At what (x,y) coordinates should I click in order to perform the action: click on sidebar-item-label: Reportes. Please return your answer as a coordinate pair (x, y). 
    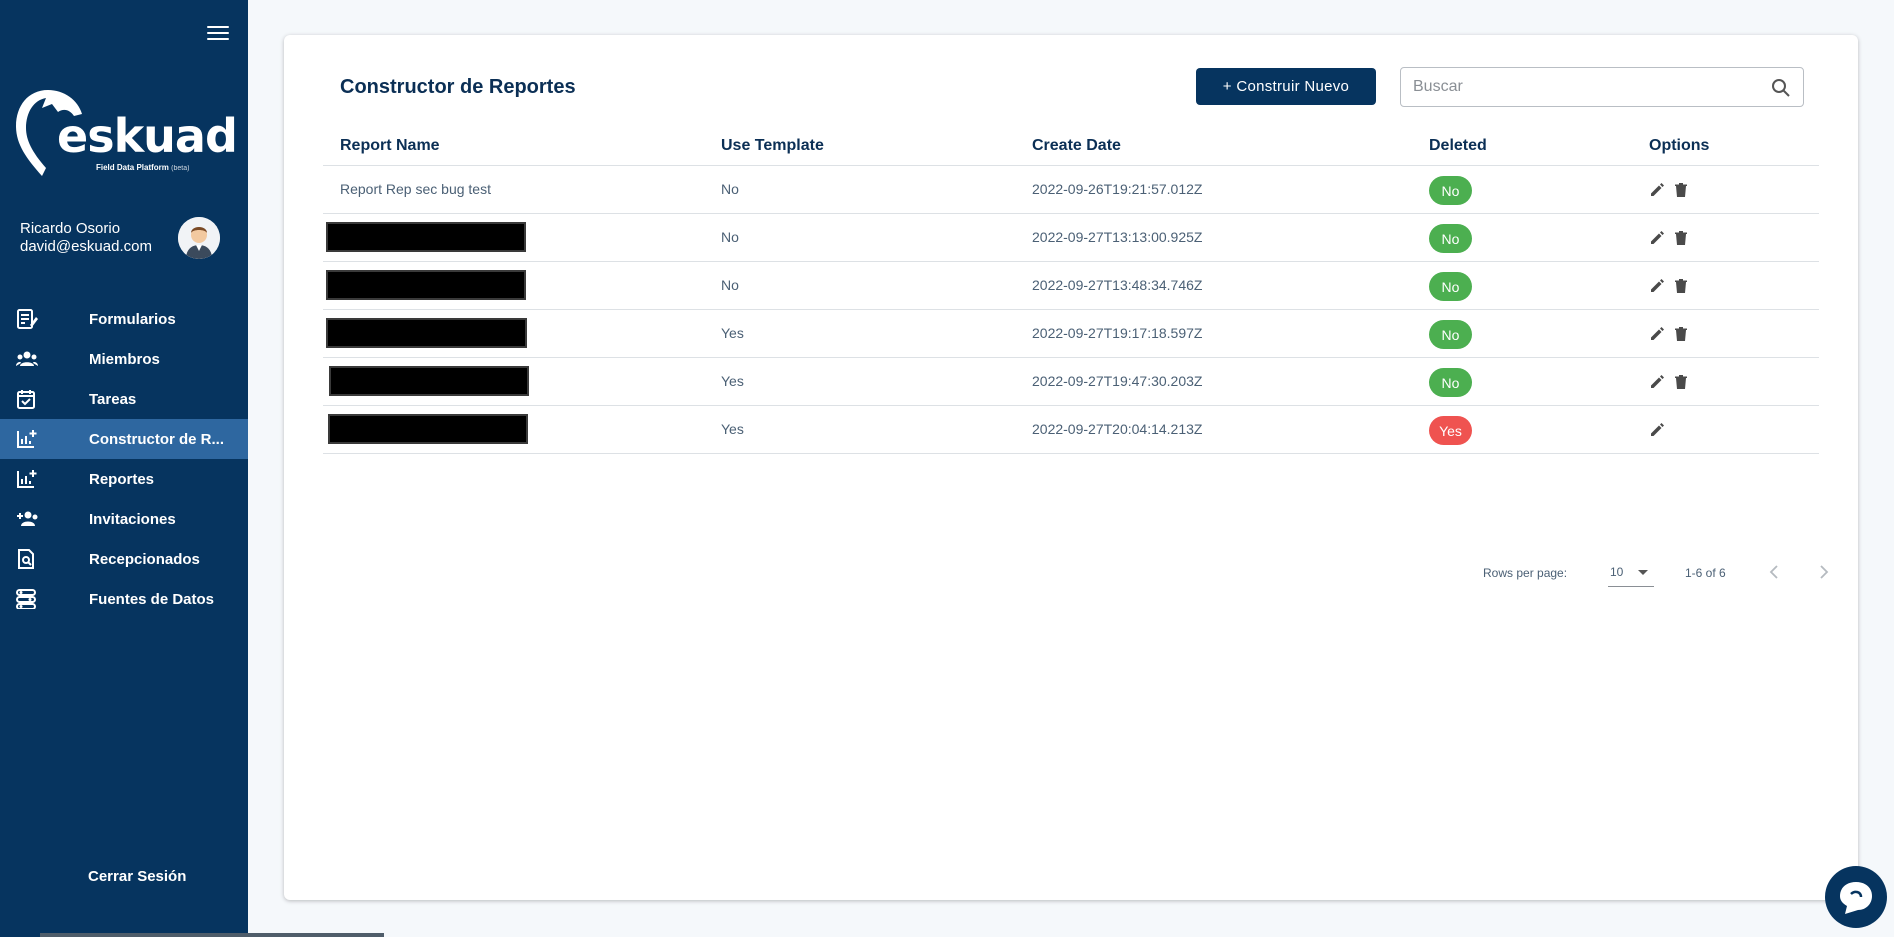
    Looking at the image, I should click on (122, 479).